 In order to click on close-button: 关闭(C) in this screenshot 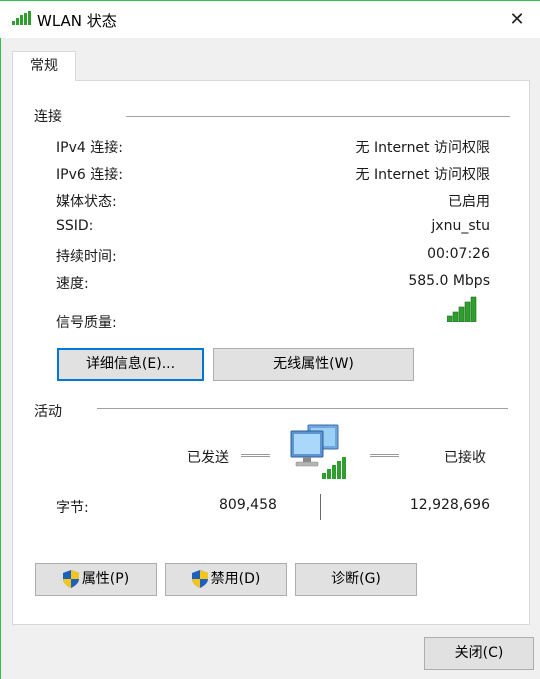, I will do `click(479, 653)`.